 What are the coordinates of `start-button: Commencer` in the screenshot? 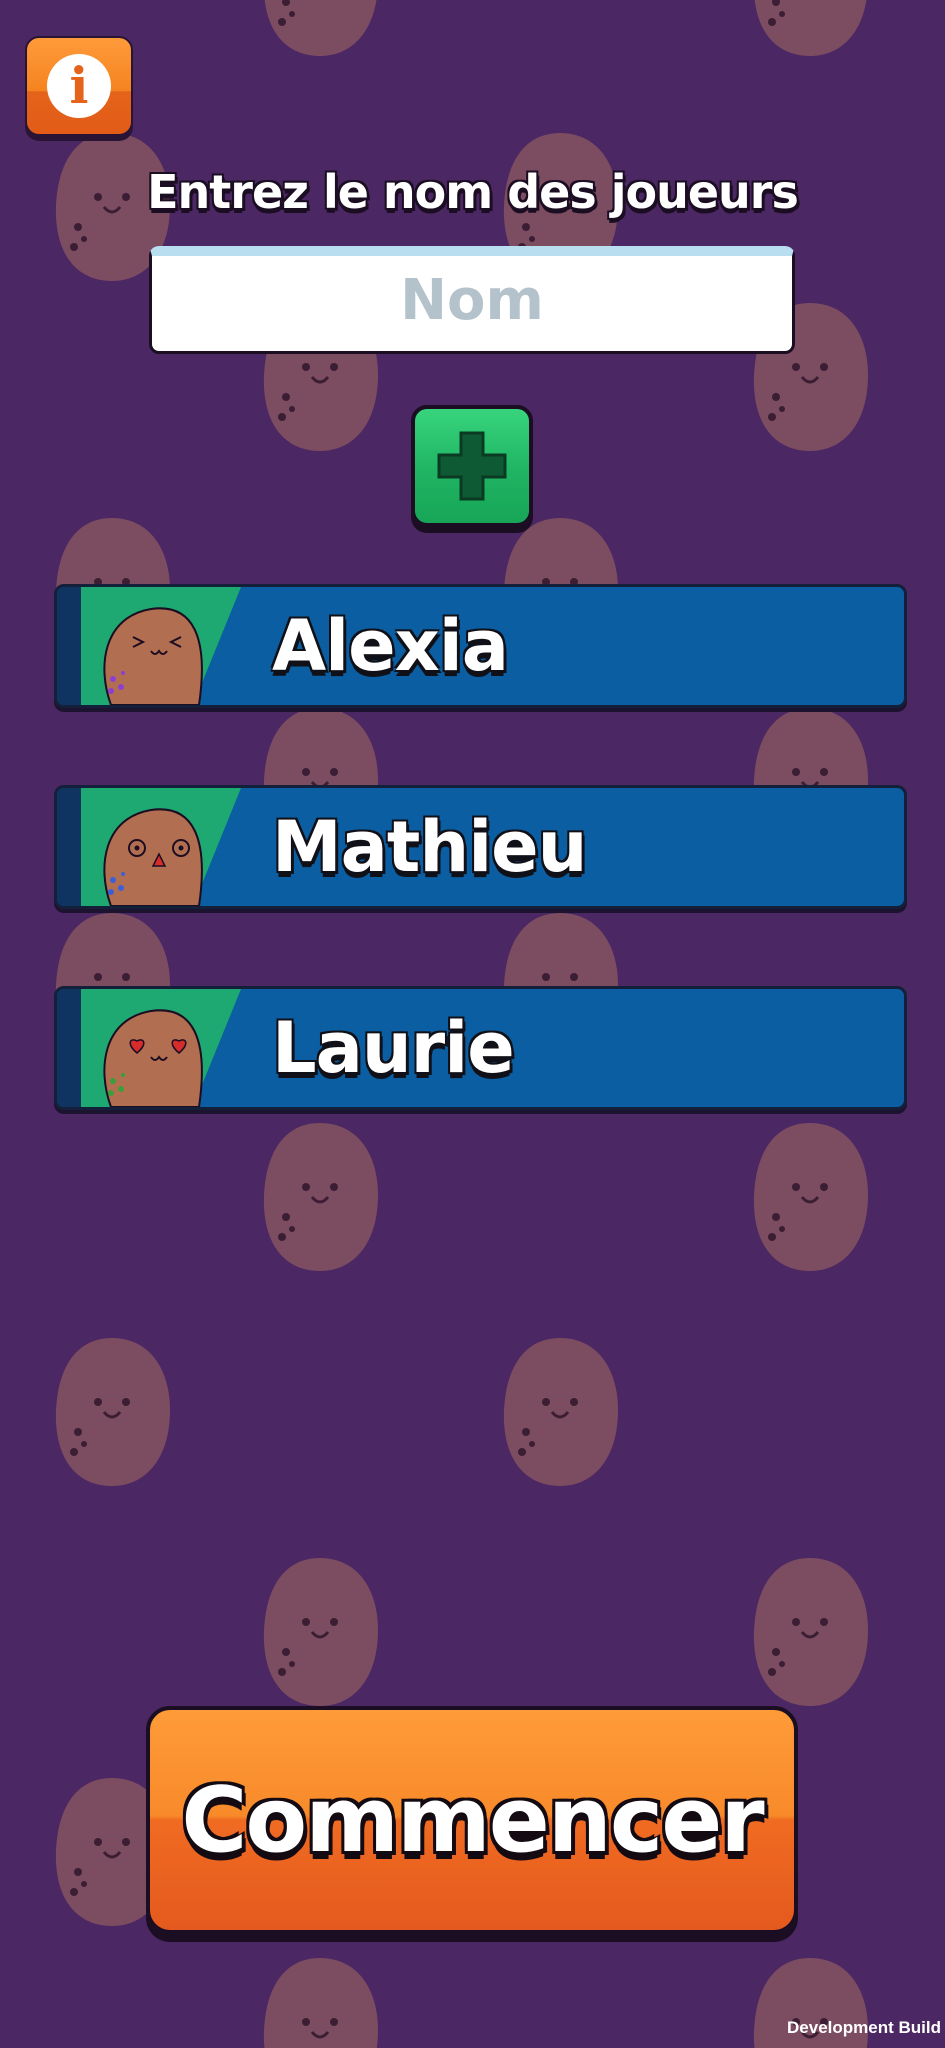 It's located at (472, 1820).